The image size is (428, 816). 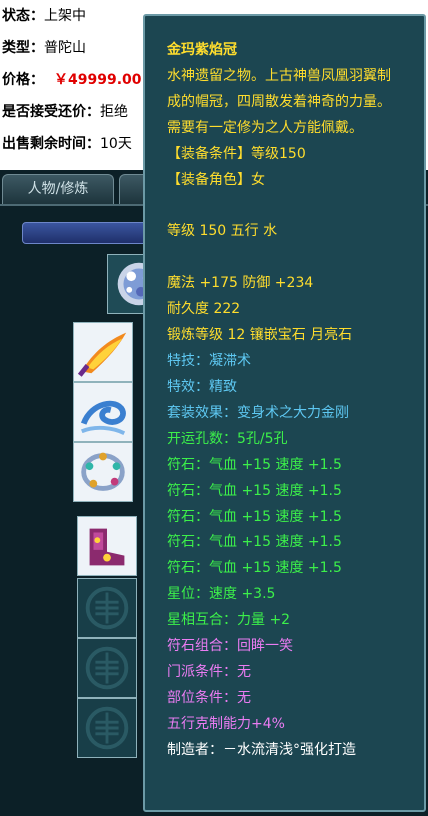 I want to click on element-restrain: 五行克制能力+4%, so click(x=226, y=723).